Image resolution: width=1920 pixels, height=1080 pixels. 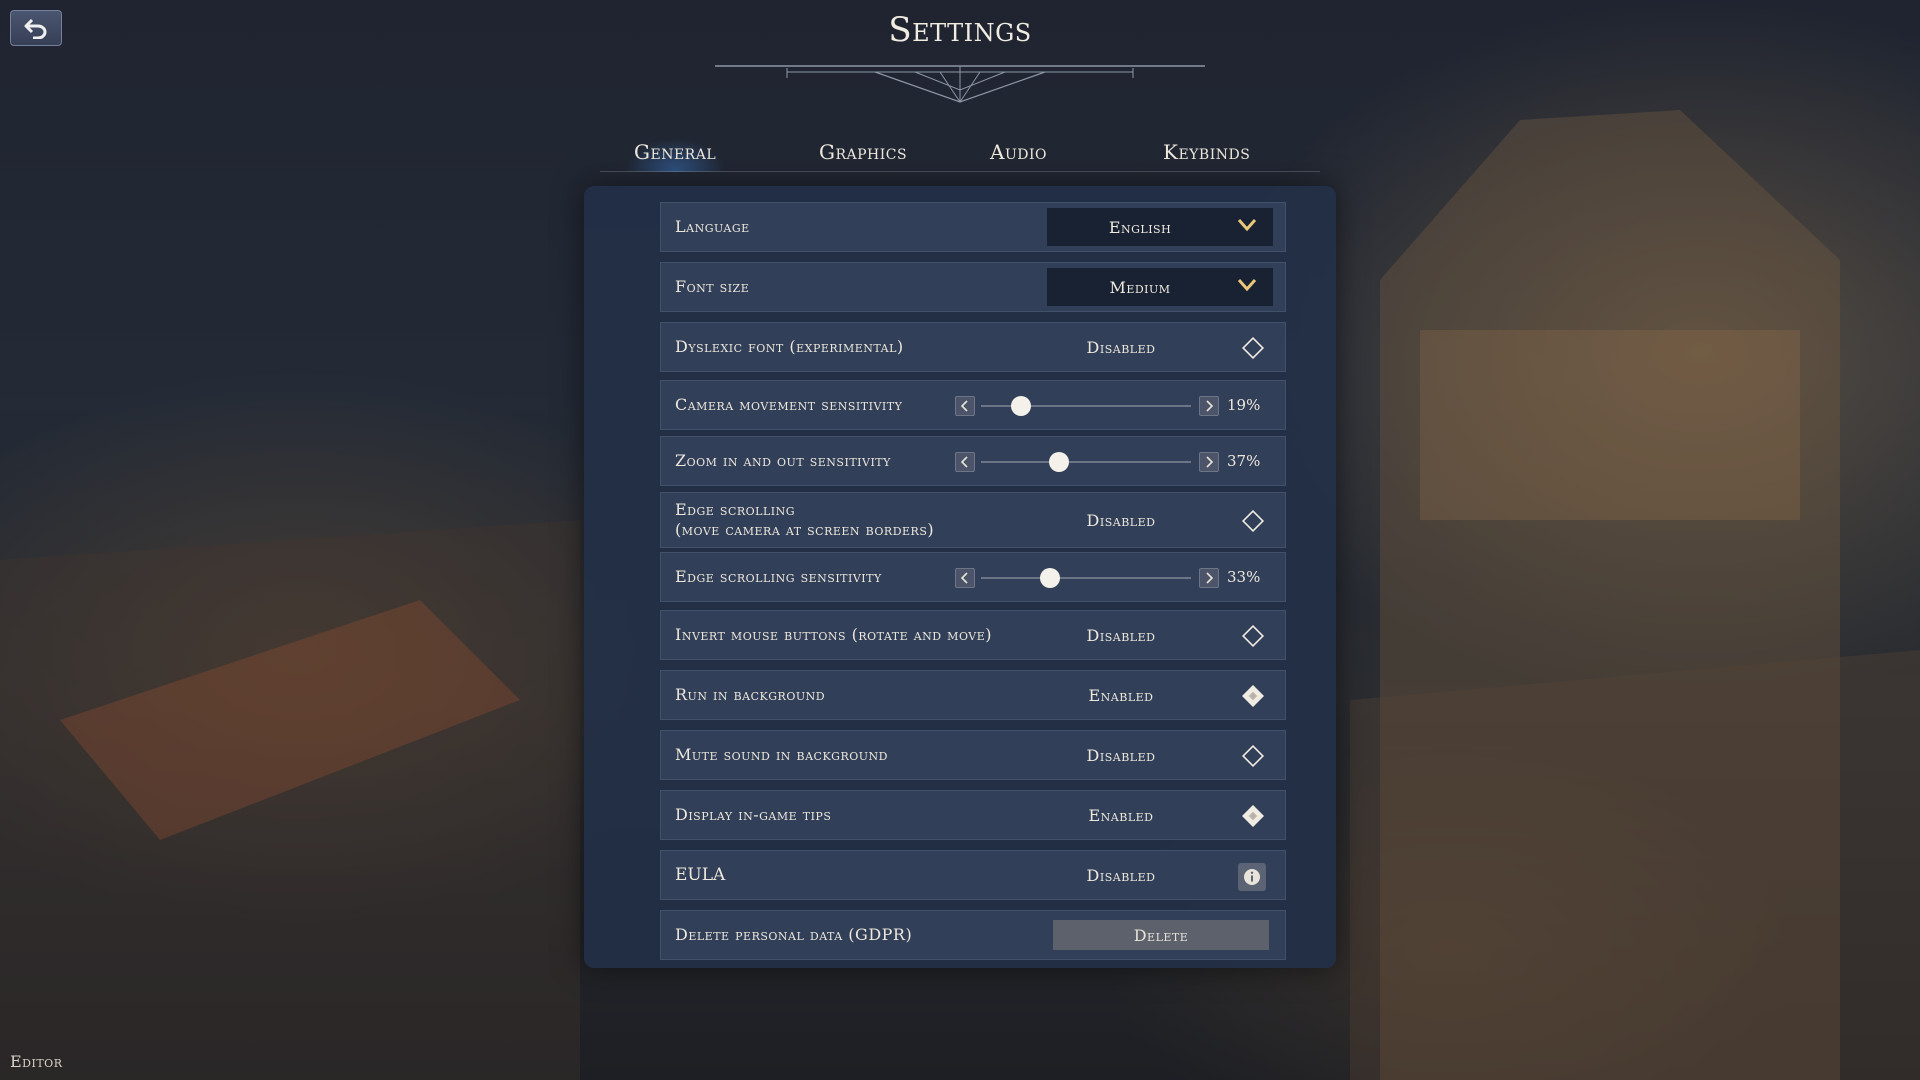 What do you see at coordinates (712, 286) in the screenshot?
I see `setting-label: Font size` at bounding box center [712, 286].